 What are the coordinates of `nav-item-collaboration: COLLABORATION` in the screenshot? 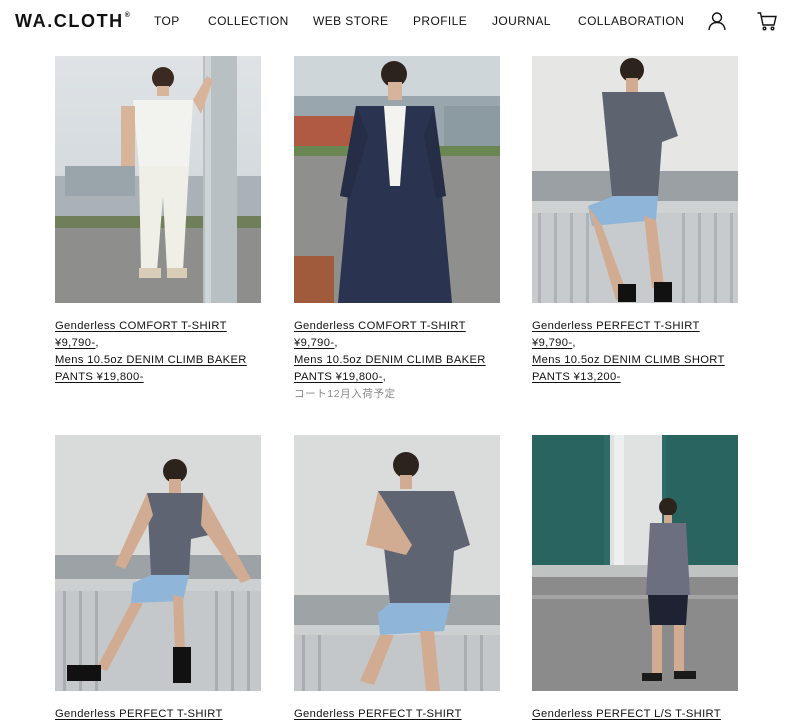 It's located at (631, 21).